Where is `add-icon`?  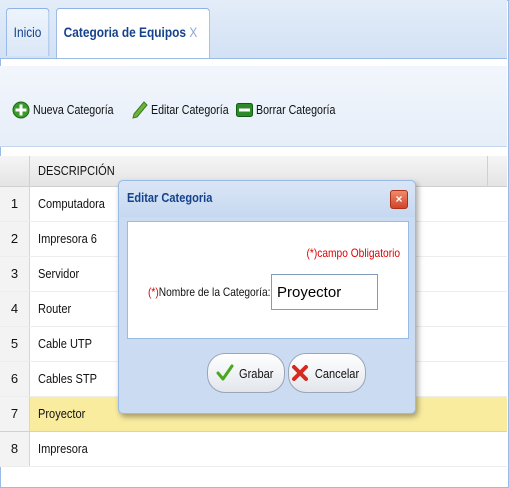 add-icon is located at coordinates (21, 110).